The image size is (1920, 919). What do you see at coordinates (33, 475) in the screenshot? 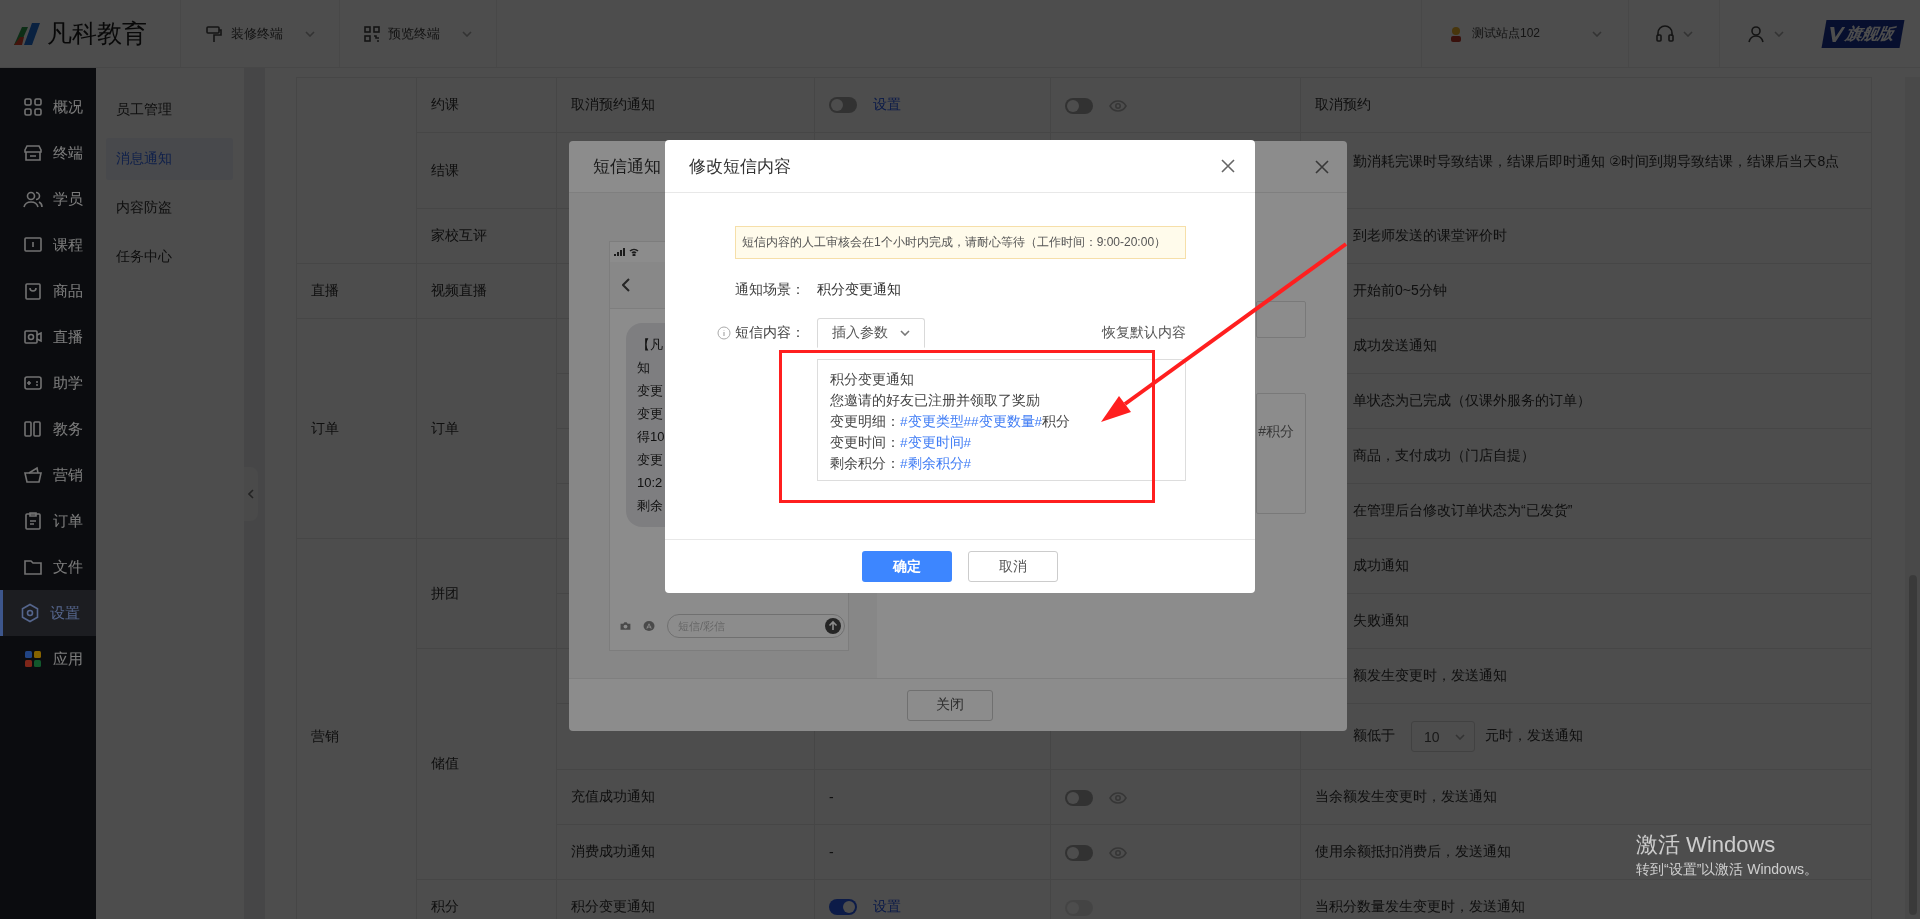
I see `basket-icon` at bounding box center [33, 475].